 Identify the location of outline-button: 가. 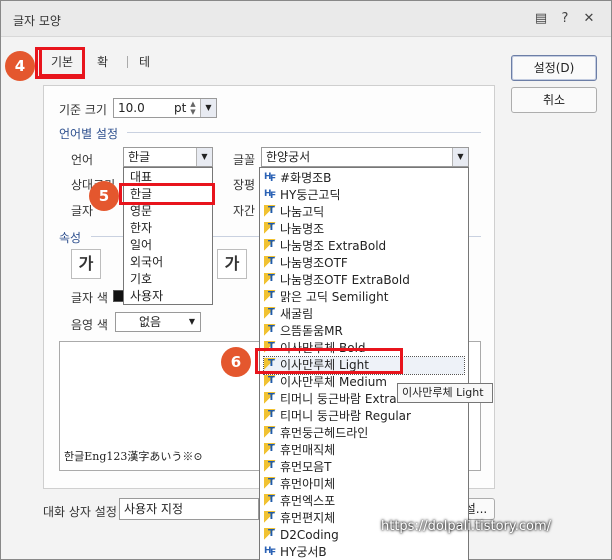
(232, 264).